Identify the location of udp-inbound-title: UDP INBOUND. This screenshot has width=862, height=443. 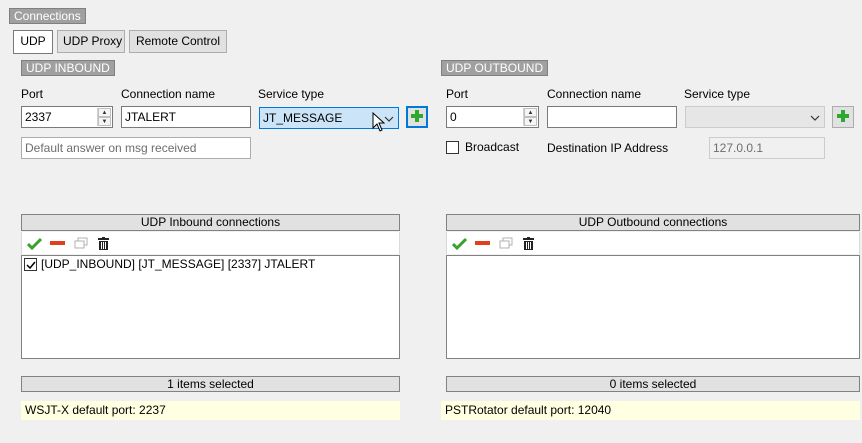
(68, 68).